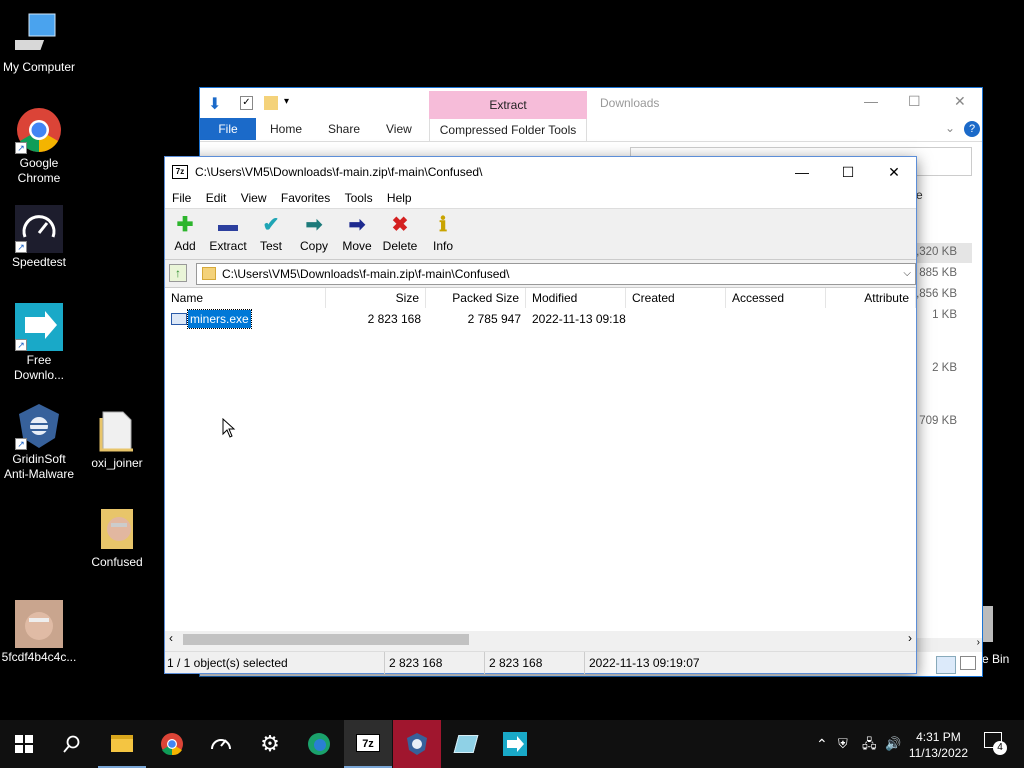 The height and width of the screenshot is (768, 1024). I want to click on show-hidden-icons-chevron-icon: ⌃, so click(822, 744).